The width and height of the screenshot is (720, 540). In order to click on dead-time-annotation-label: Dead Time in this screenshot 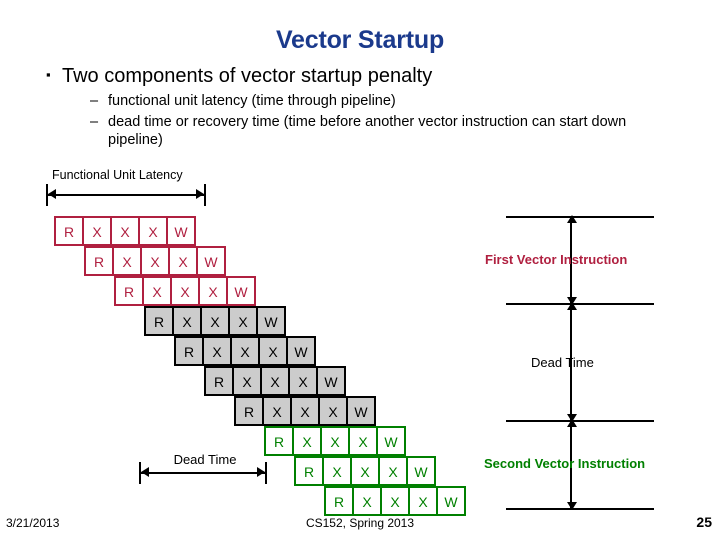, I will do `click(562, 362)`.